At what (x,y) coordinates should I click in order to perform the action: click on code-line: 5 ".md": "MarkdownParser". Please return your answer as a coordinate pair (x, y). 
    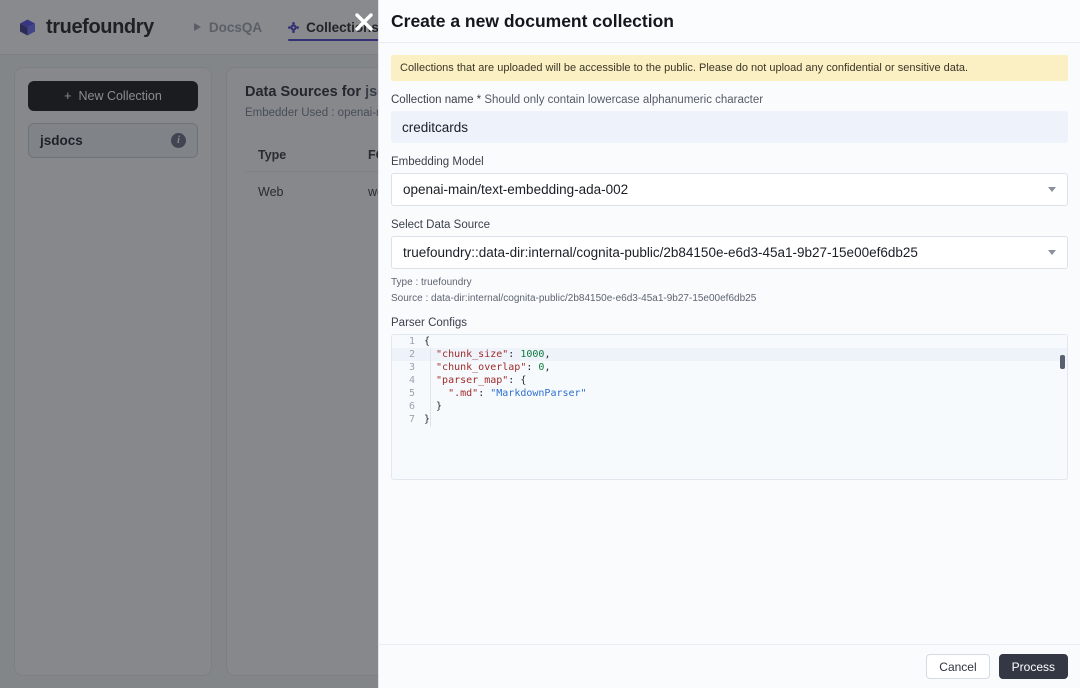
    Looking at the image, I should click on (729, 393).